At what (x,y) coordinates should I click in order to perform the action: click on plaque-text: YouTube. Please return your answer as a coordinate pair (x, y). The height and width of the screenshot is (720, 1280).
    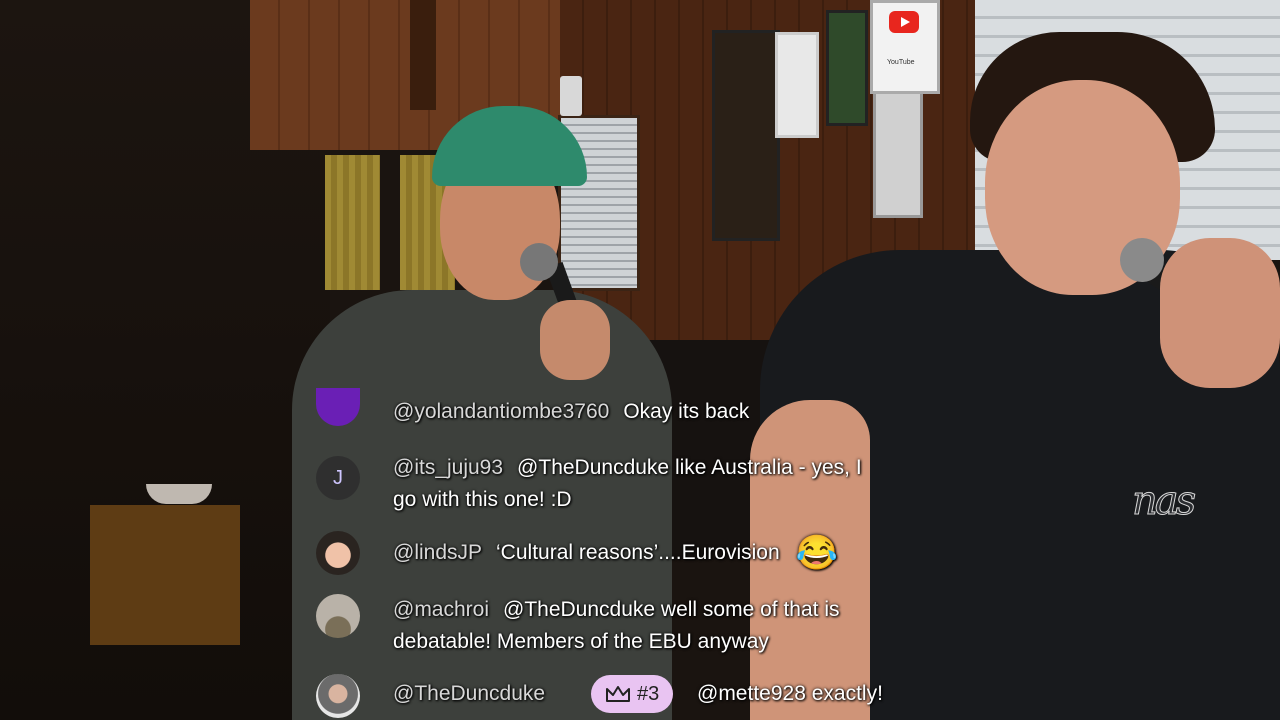
    Looking at the image, I should click on (901, 62).